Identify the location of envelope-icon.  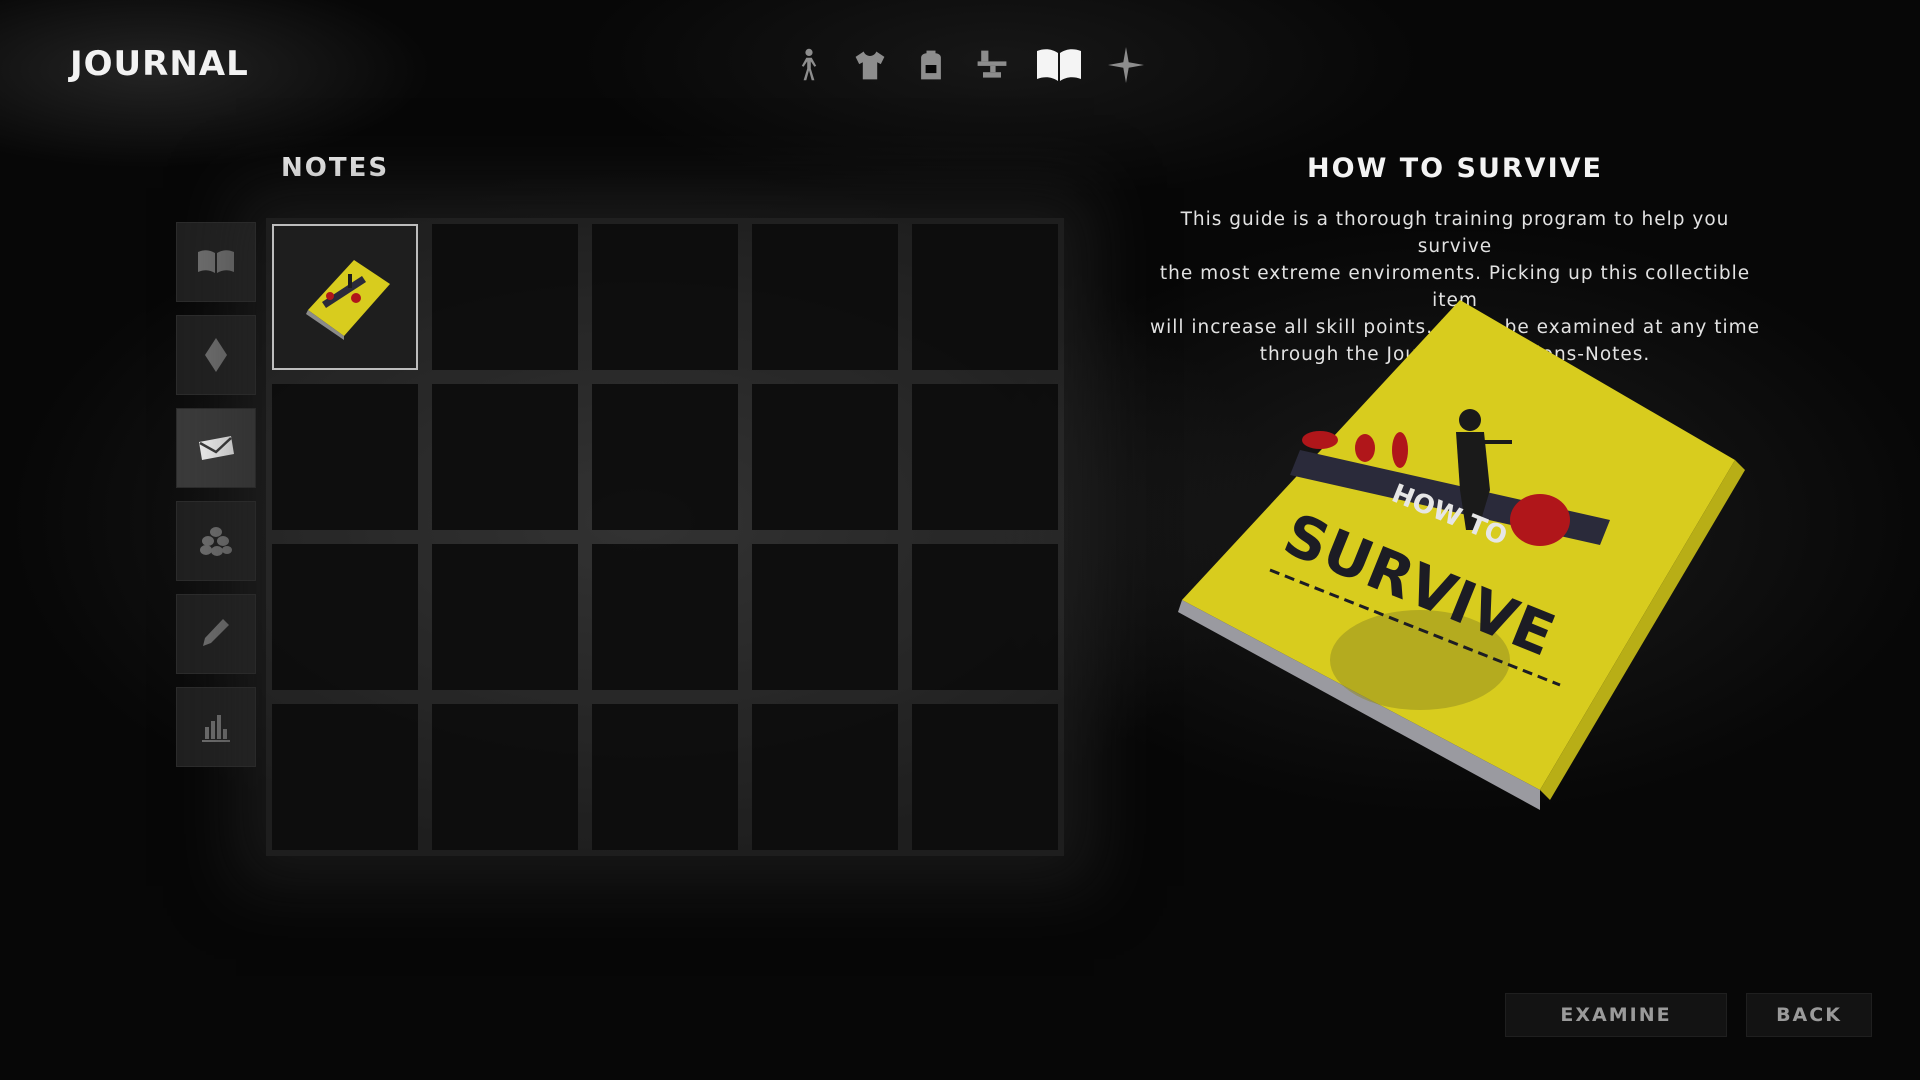
(216, 448).